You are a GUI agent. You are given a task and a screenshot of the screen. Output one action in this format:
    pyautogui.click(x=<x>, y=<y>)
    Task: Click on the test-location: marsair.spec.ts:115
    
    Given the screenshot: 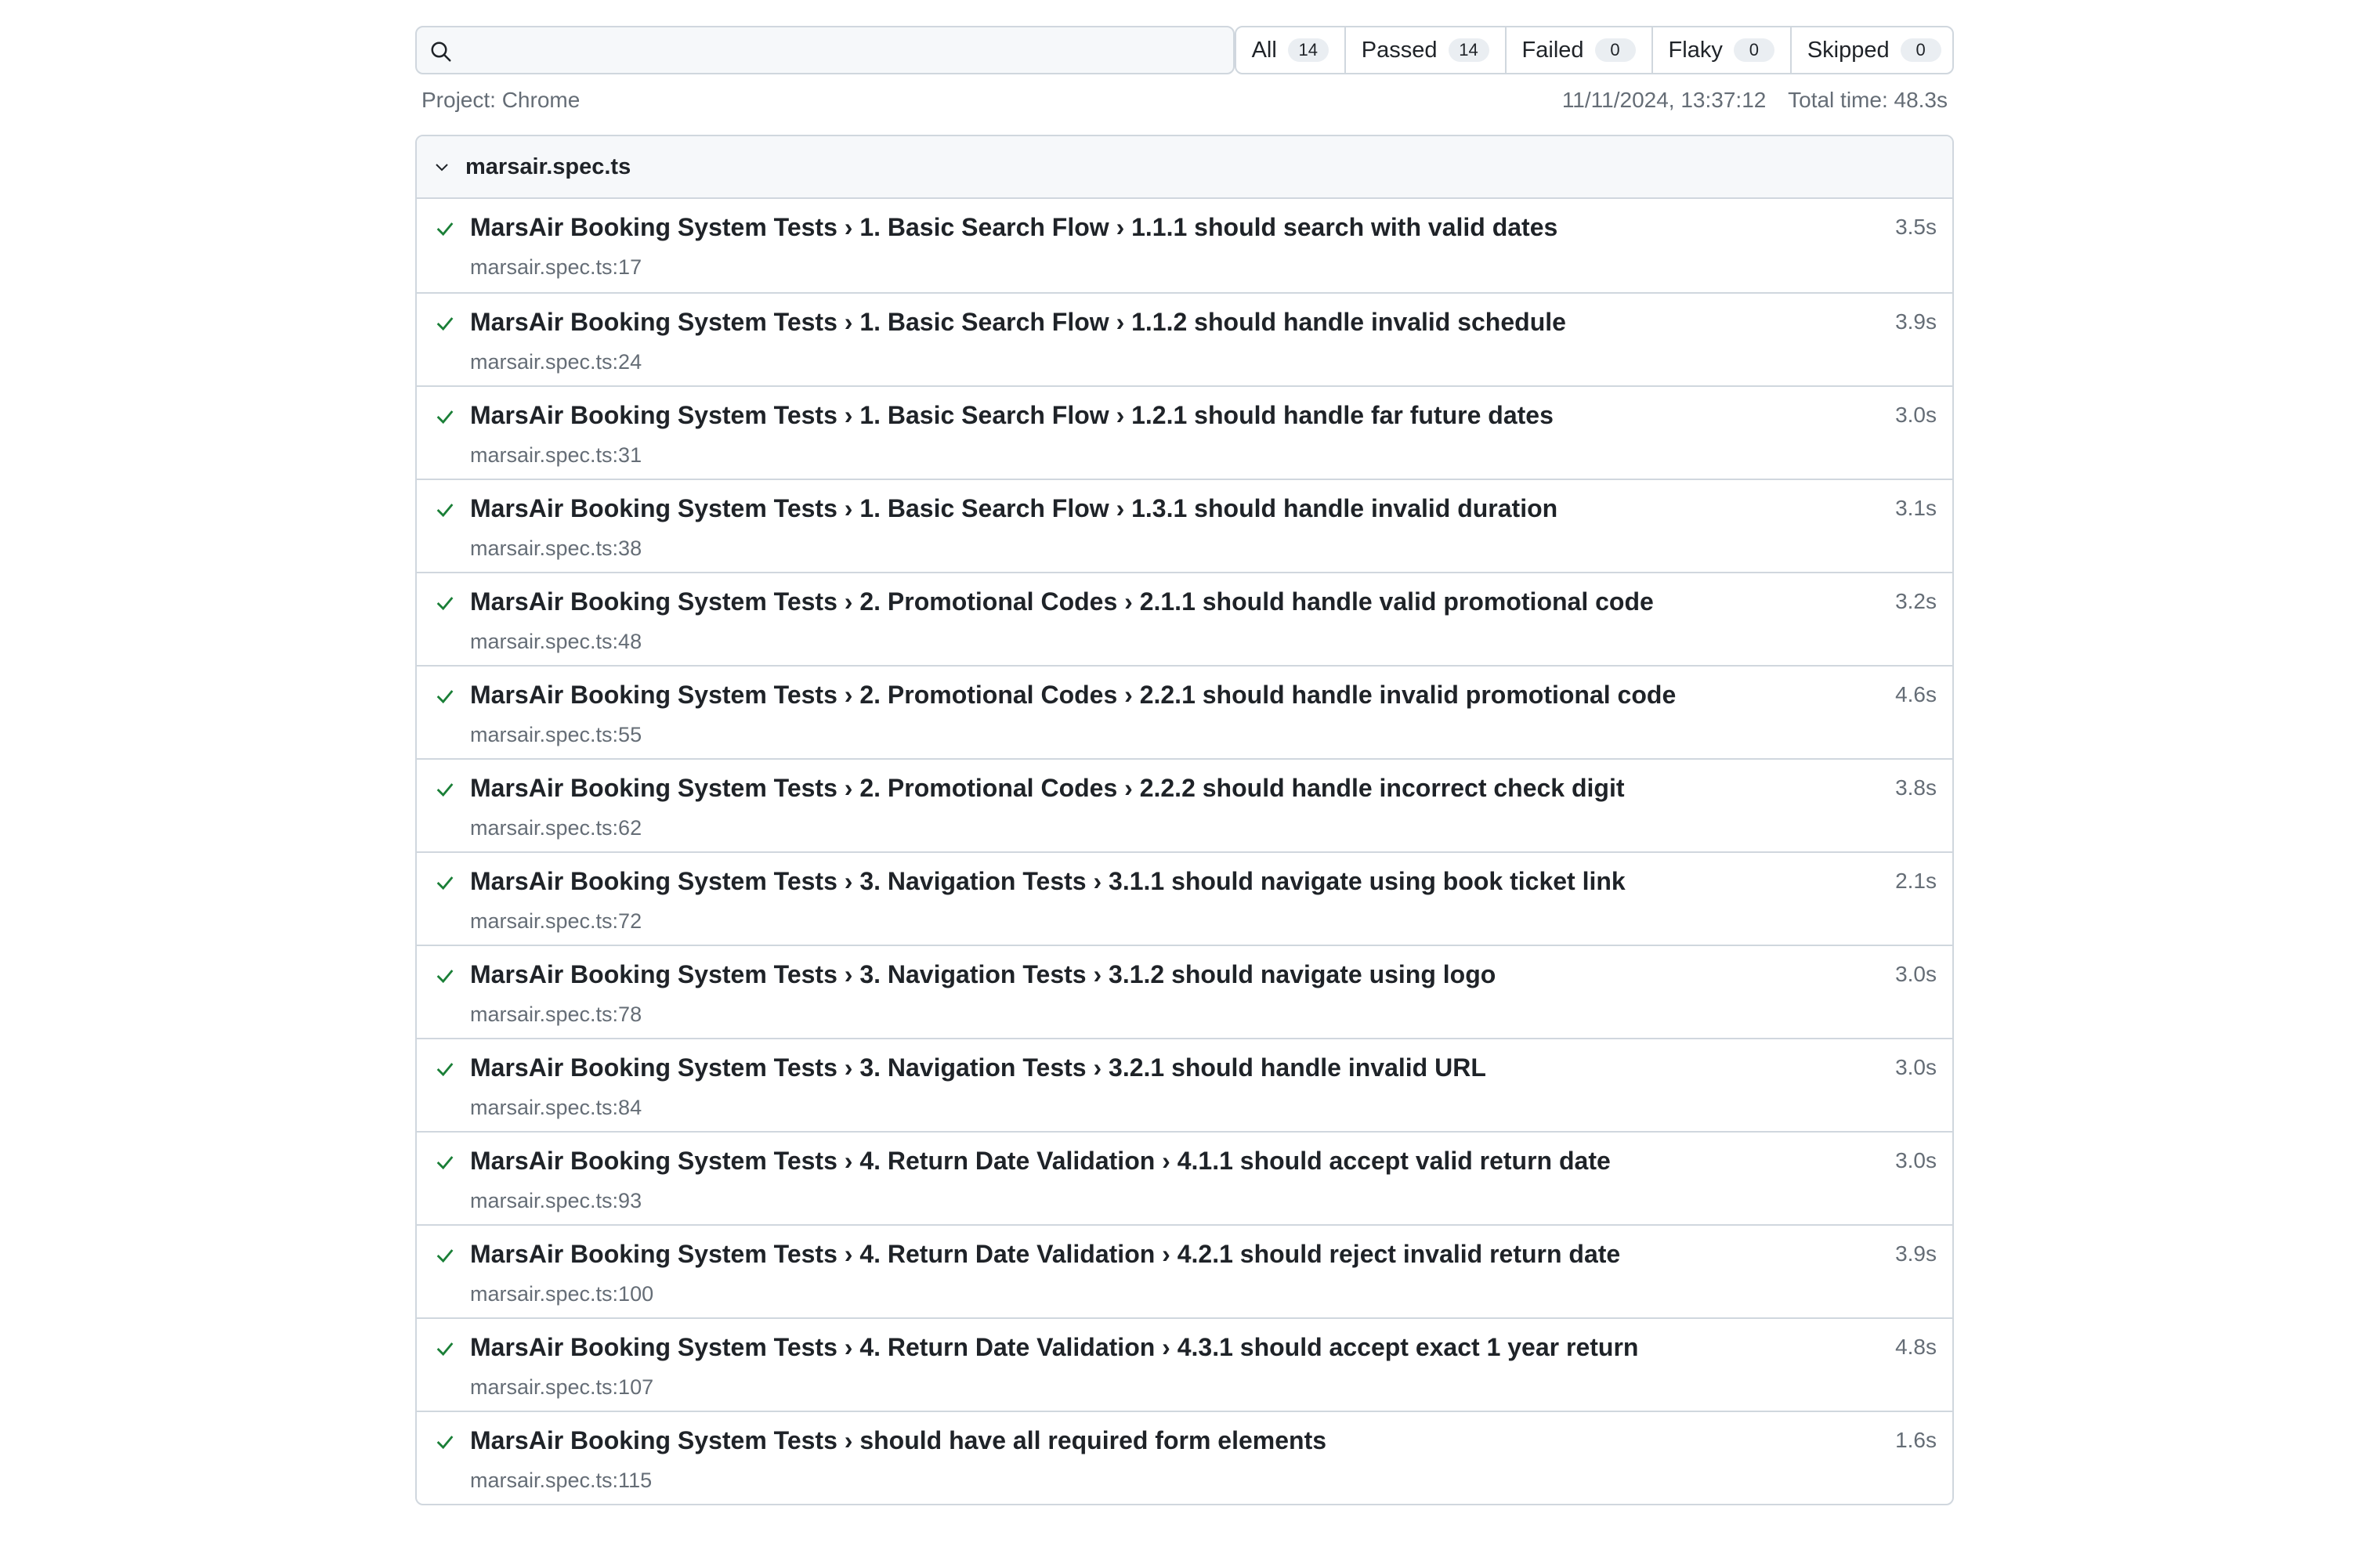 What is the action you would take?
    pyautogui.click(x=561, y=1480)
    